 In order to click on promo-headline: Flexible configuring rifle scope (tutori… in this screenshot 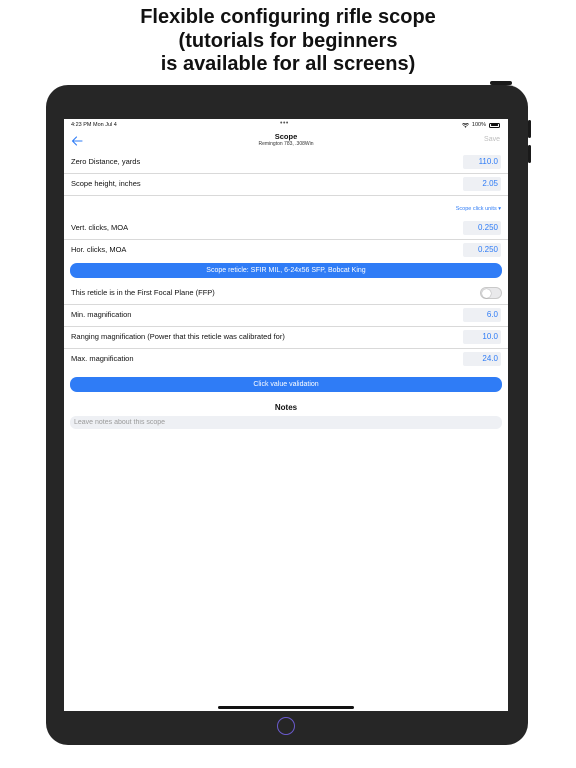, I will do `click(288, 41)`.